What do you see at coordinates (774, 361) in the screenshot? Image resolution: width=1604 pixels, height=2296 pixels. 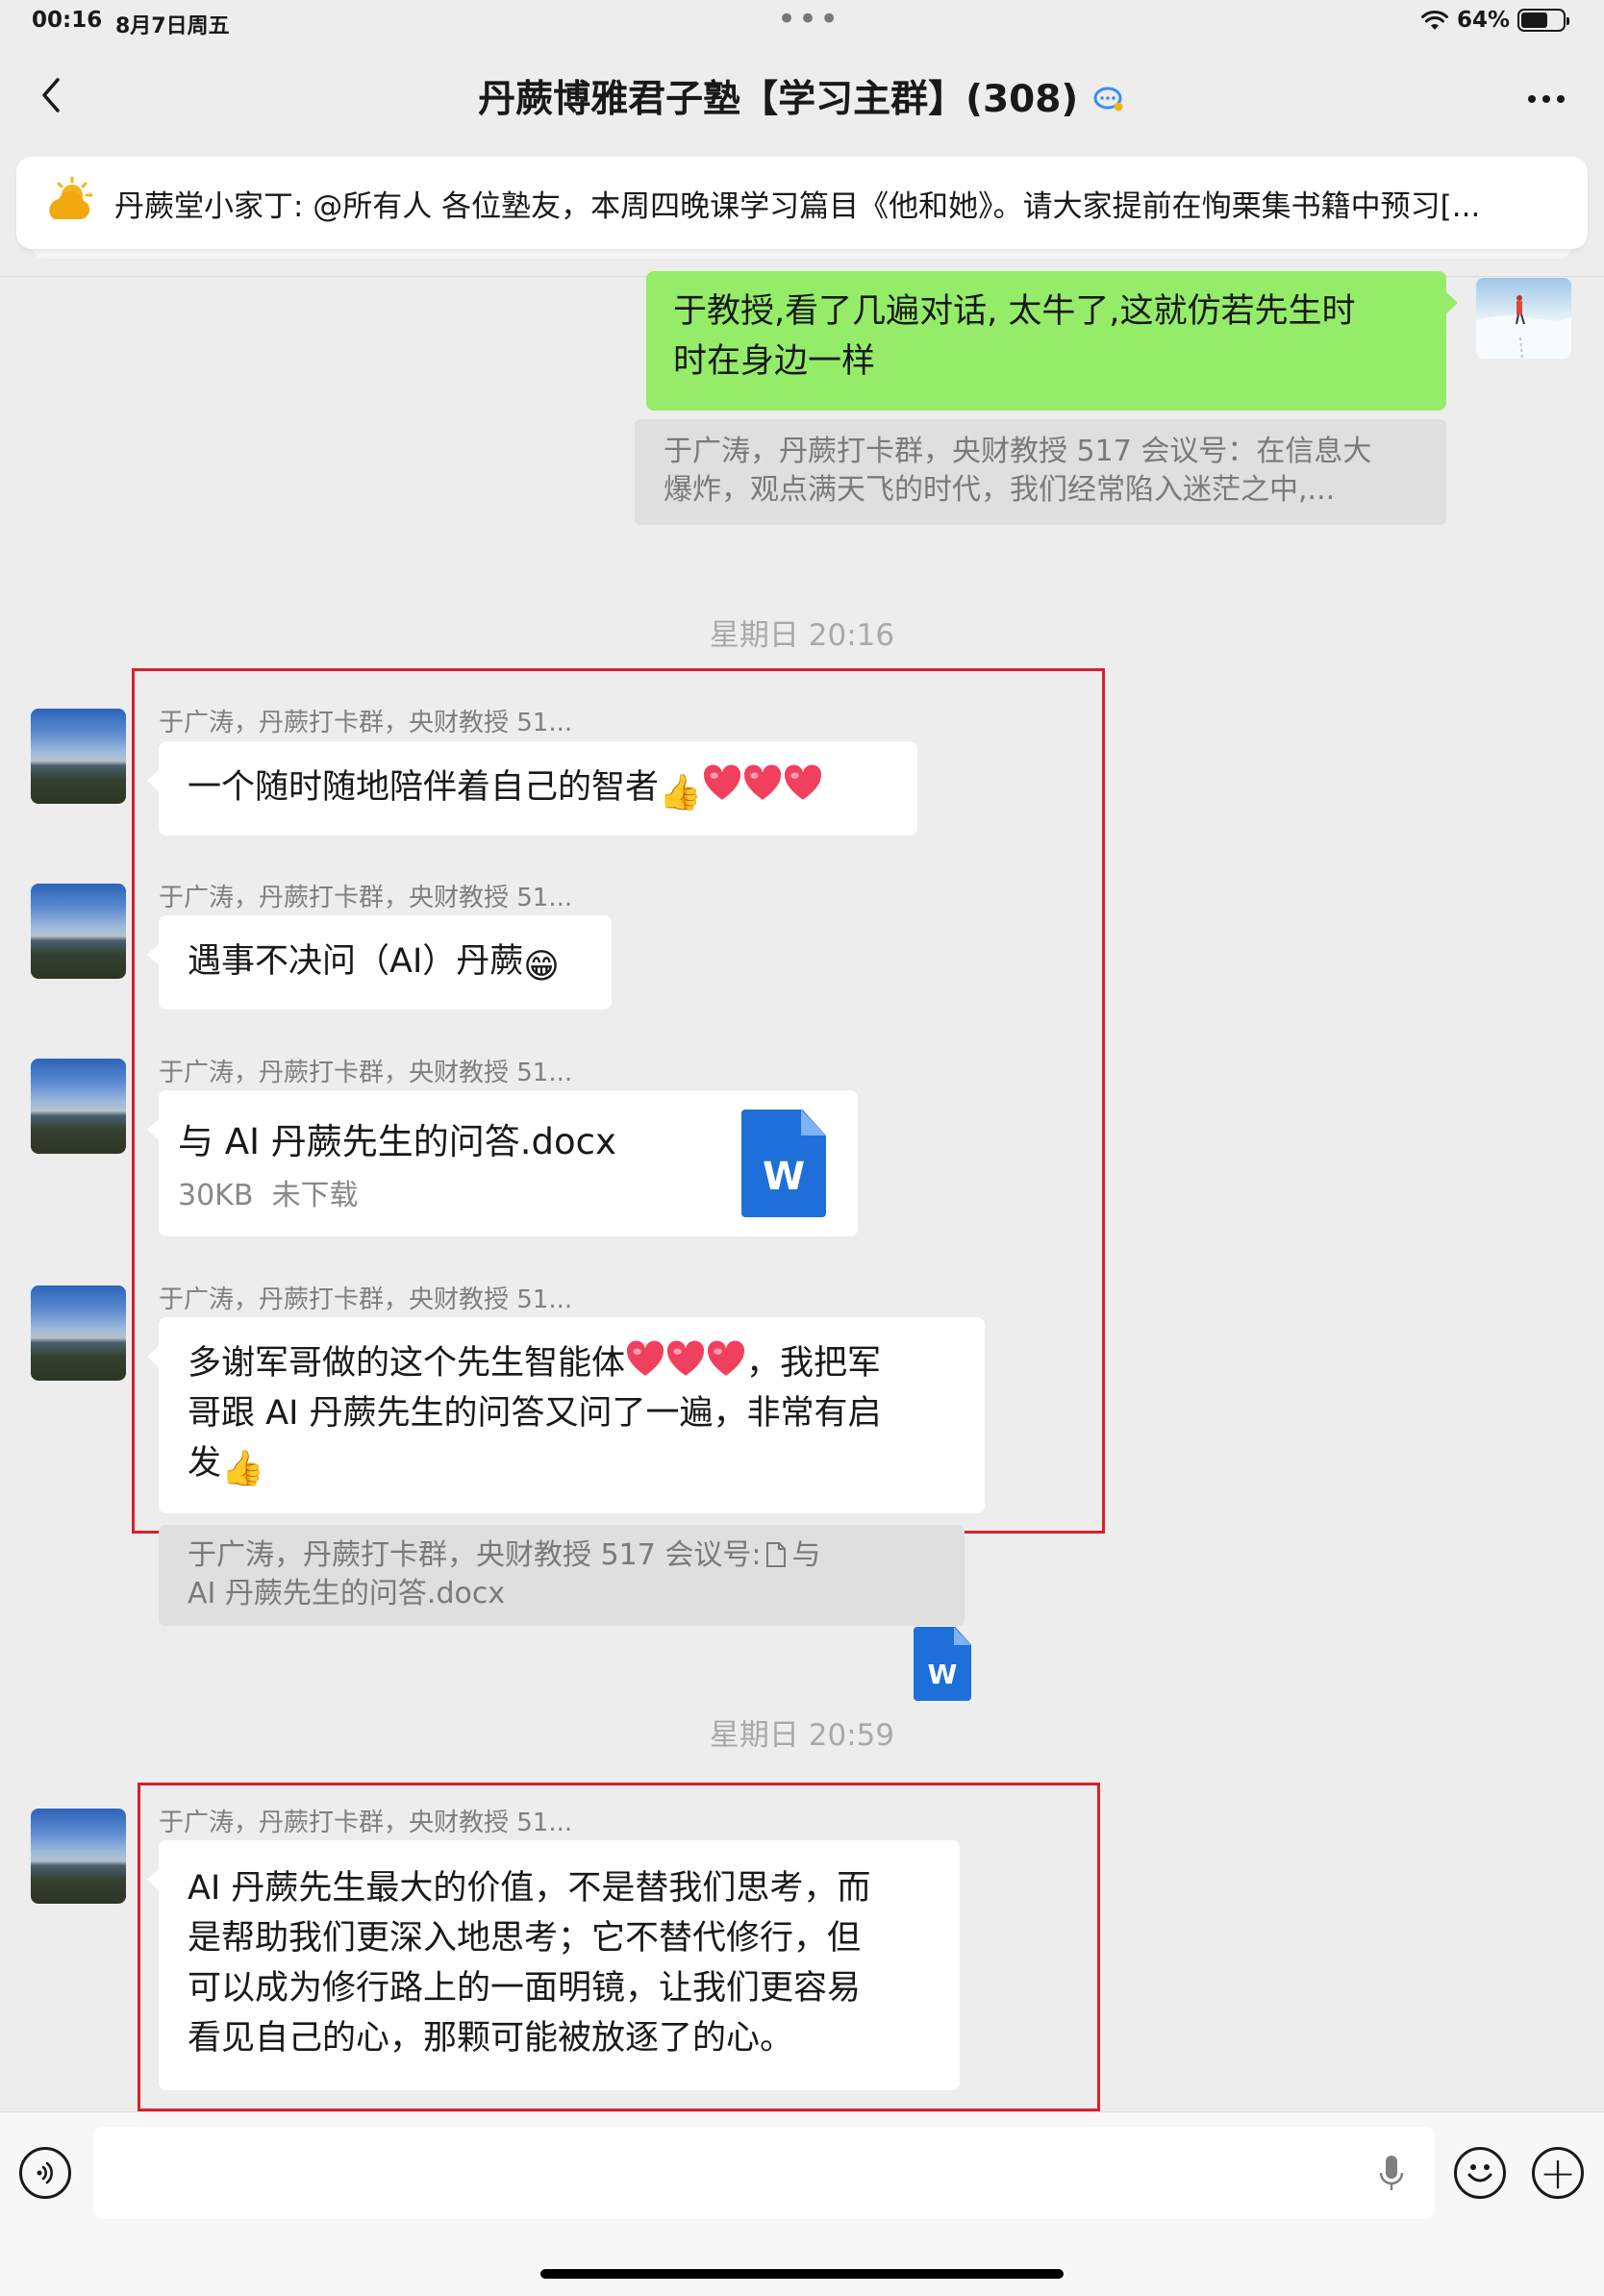 I see `self-message-line: 时在身边一样` at bounding box center [774, 361].